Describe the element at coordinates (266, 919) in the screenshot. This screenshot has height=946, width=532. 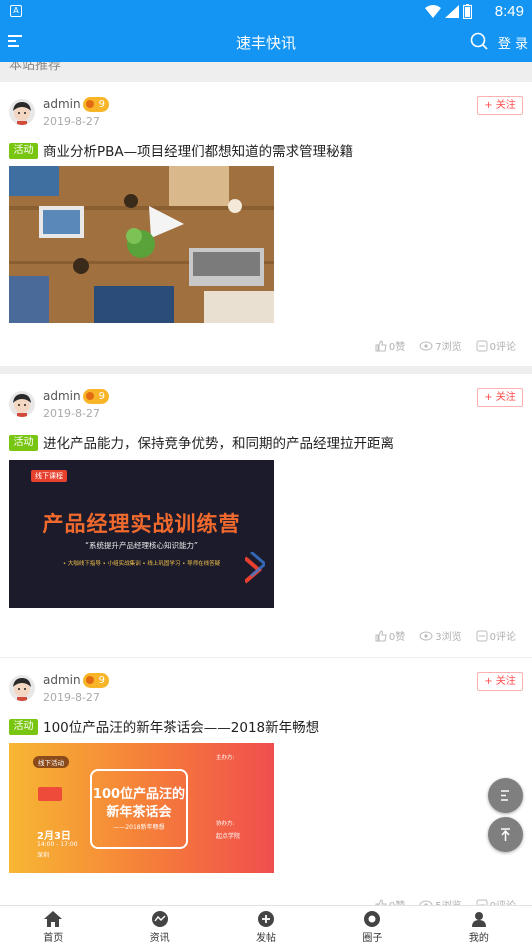
I see `plus-circle-icon` at that location.